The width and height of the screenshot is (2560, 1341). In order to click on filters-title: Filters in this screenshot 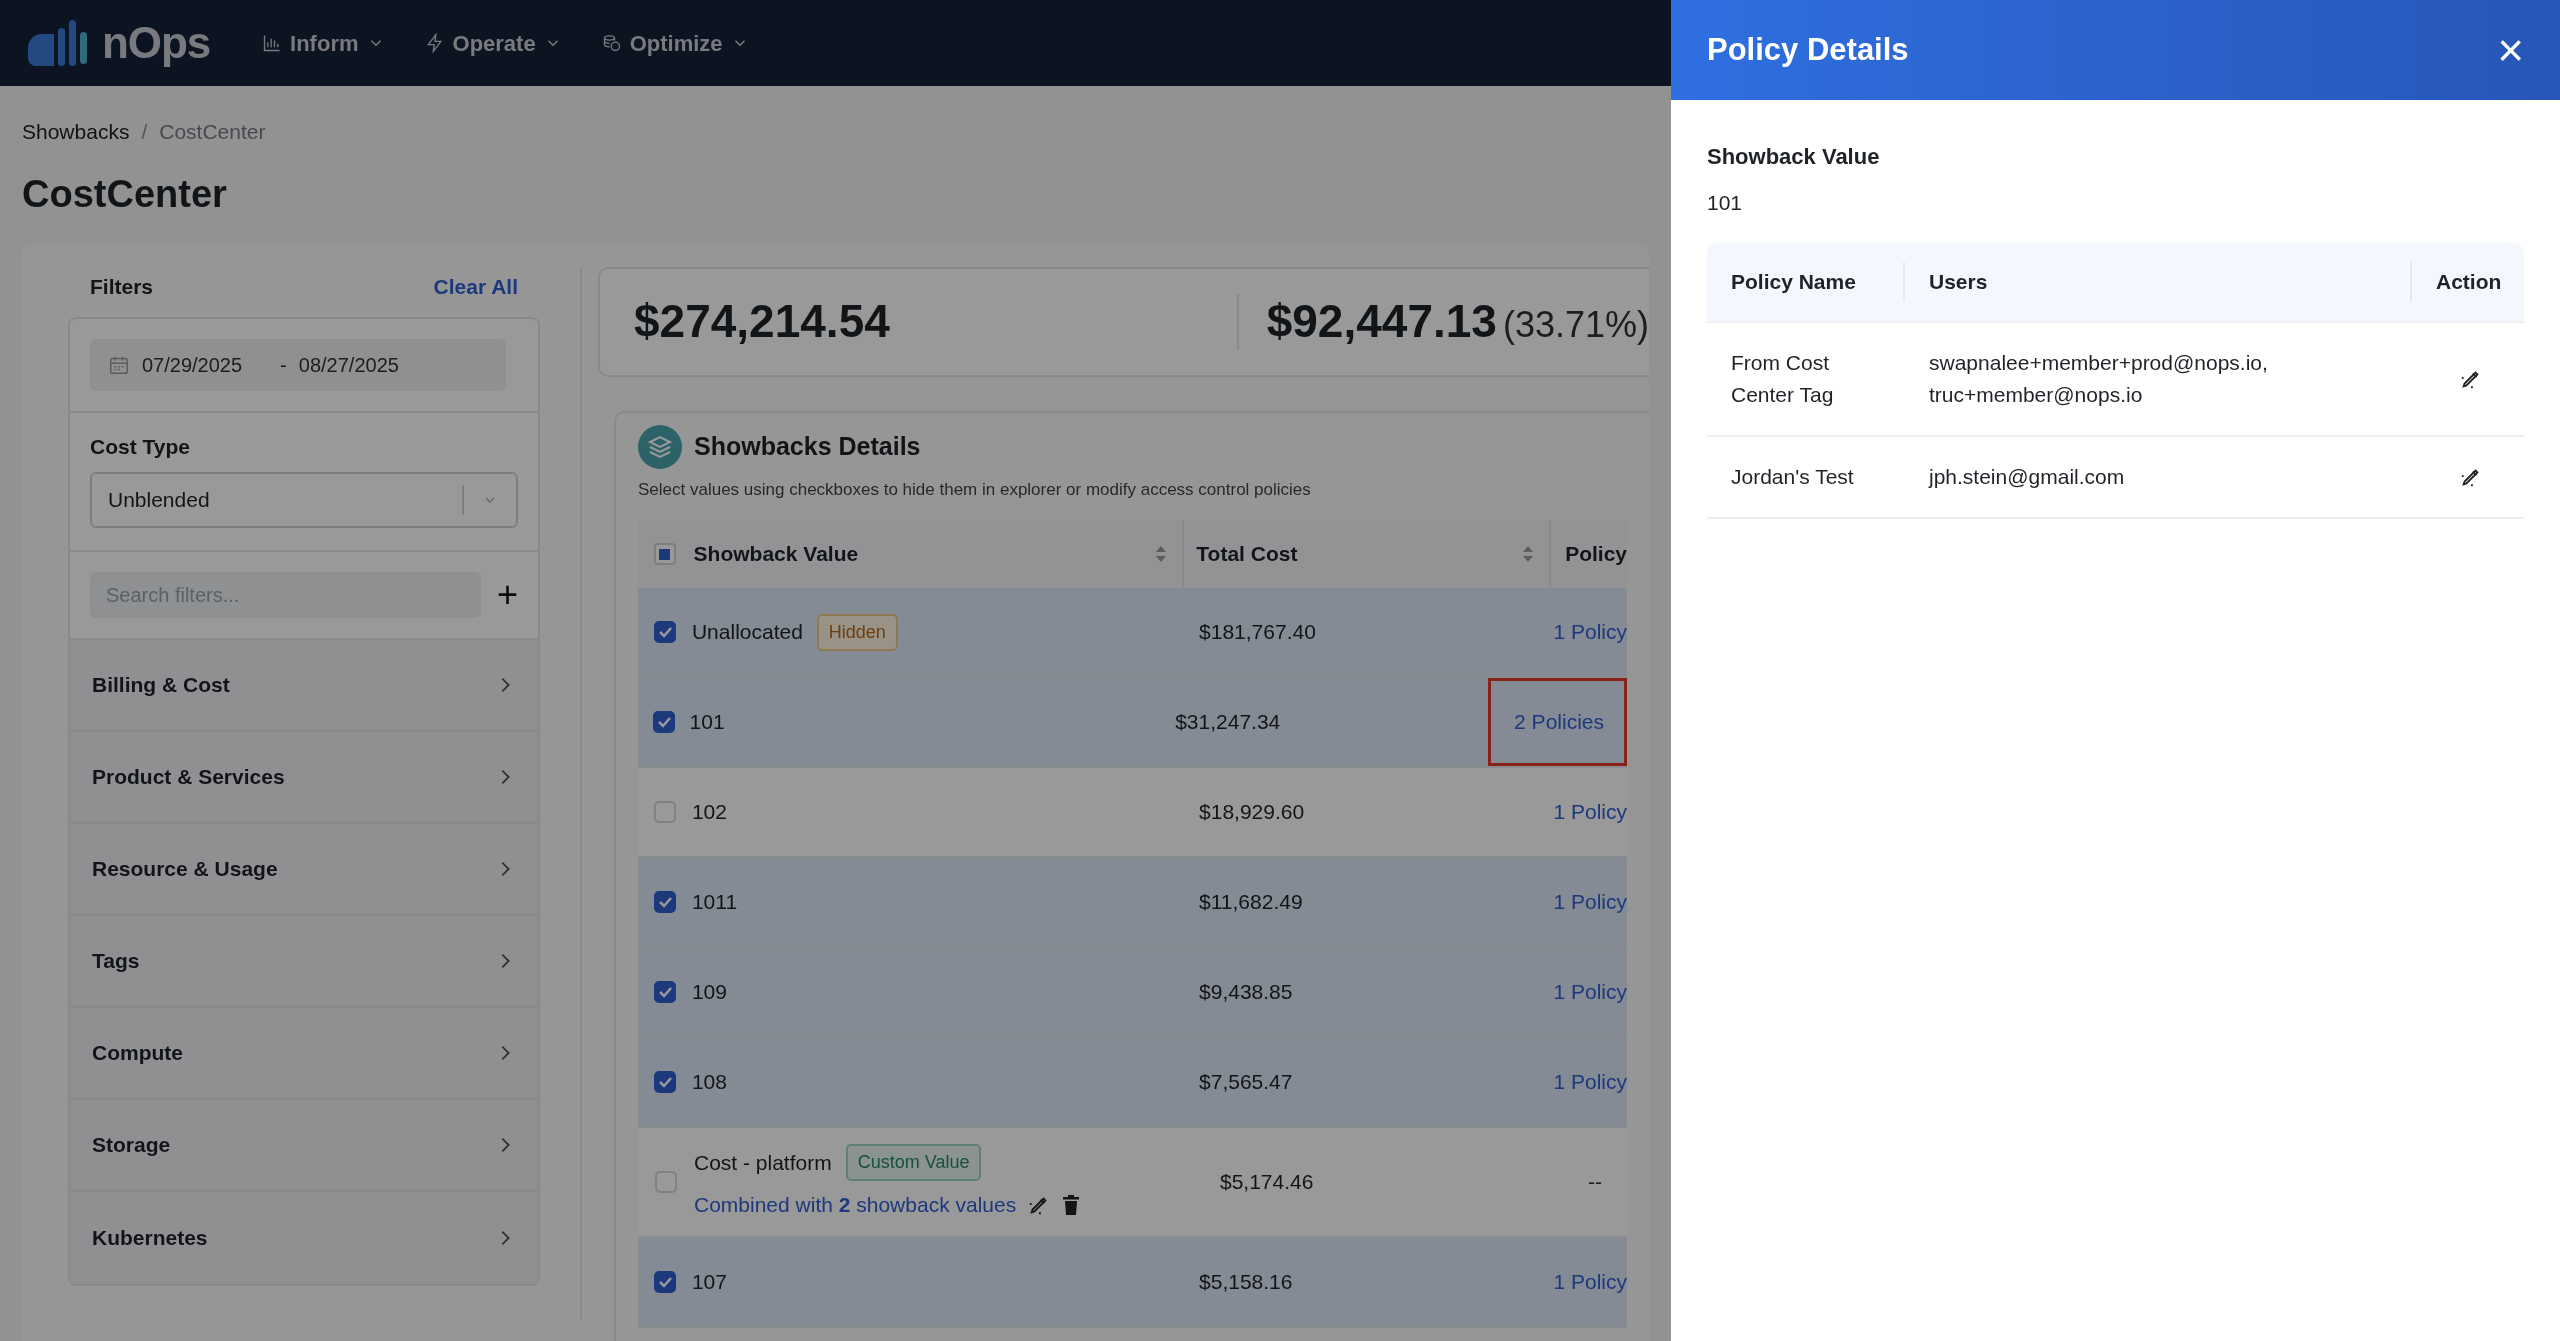, I will do `click(122, 286)`.